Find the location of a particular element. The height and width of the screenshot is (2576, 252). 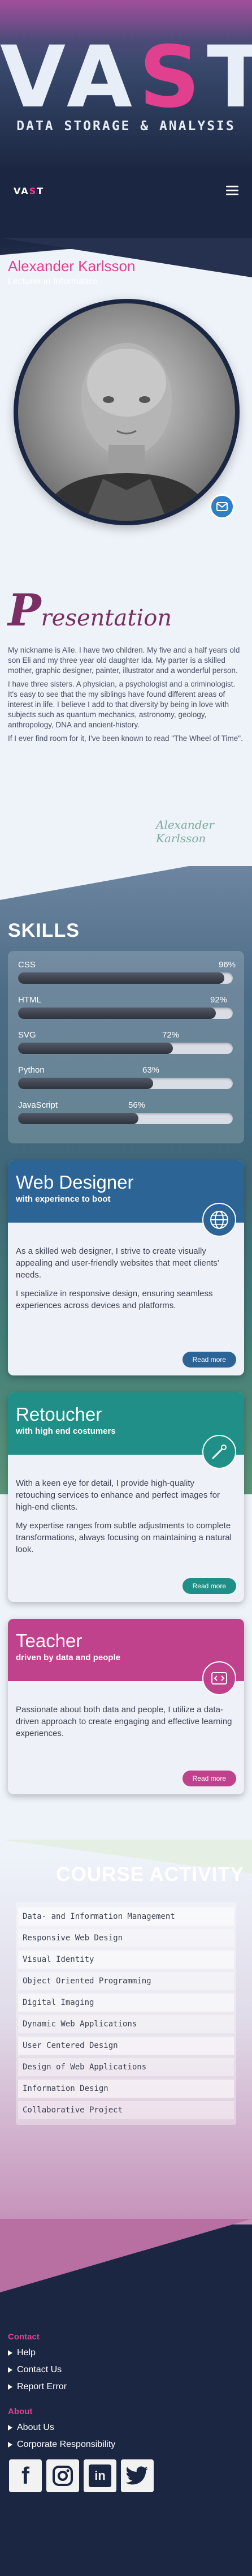

profile-photo-container is located at coordinates (127, 412).